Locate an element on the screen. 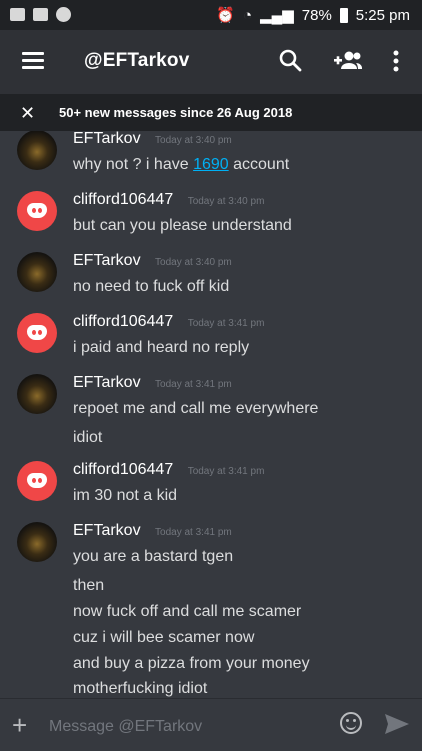 The width and height of the screenshot is (422, 751). message-link: 1690 is located at coordinates (211, 164).